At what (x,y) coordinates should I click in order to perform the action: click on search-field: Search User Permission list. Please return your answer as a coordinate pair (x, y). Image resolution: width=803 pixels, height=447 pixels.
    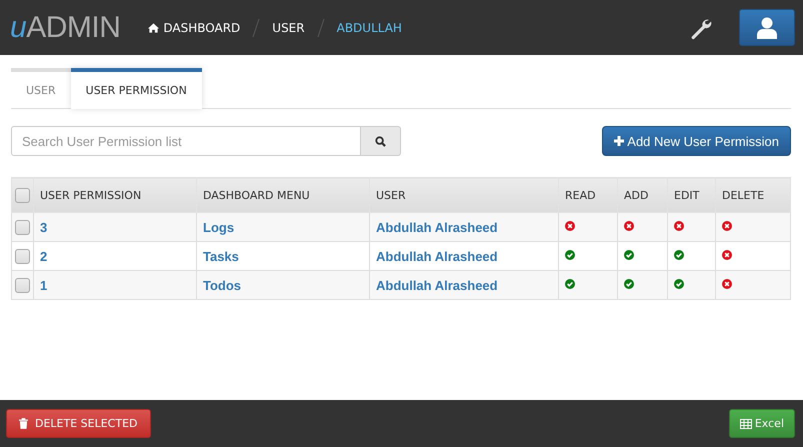
    Looking at the image, I should click on (186, 141).